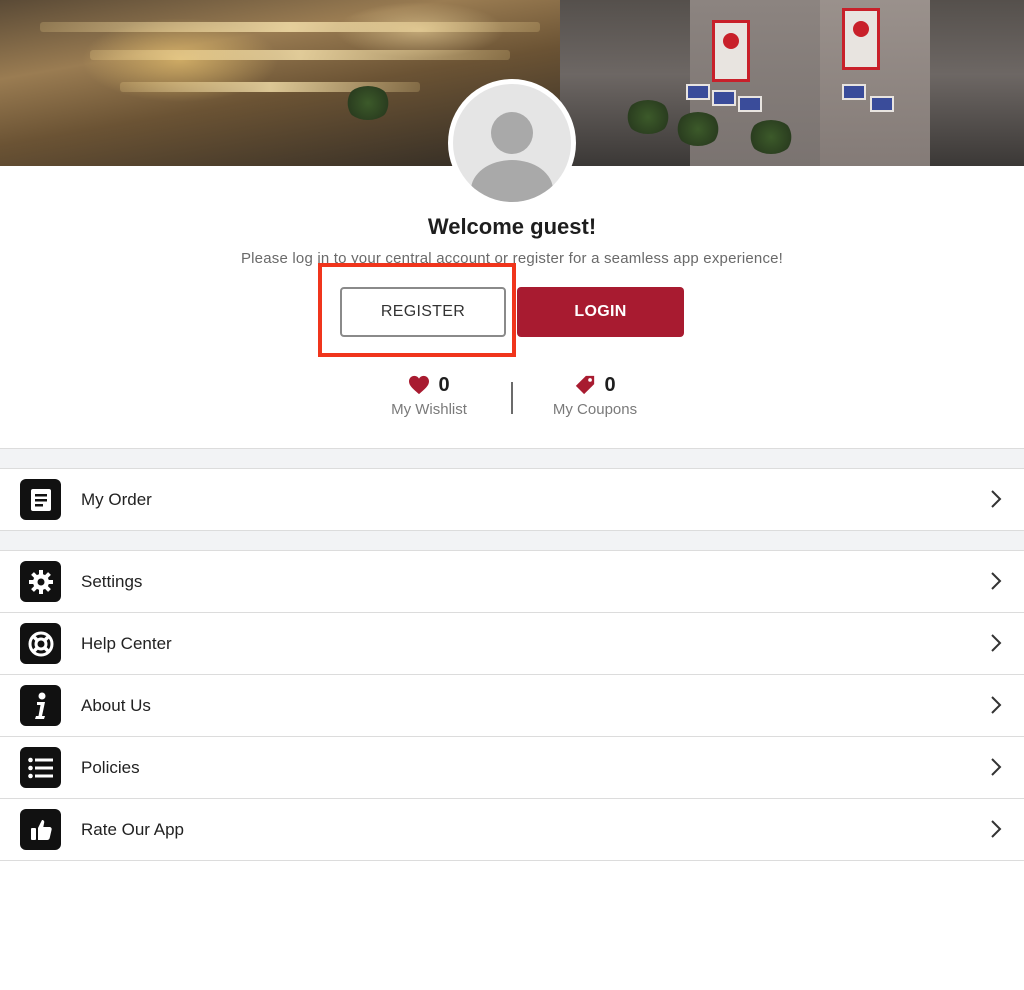 The height and width of the screenshot is (990, 1024). What do you see at coordinates (595, 395) in the screenshot?
I see `coupons-stat: 0 My Coupons` at bounding box center [595, 395].